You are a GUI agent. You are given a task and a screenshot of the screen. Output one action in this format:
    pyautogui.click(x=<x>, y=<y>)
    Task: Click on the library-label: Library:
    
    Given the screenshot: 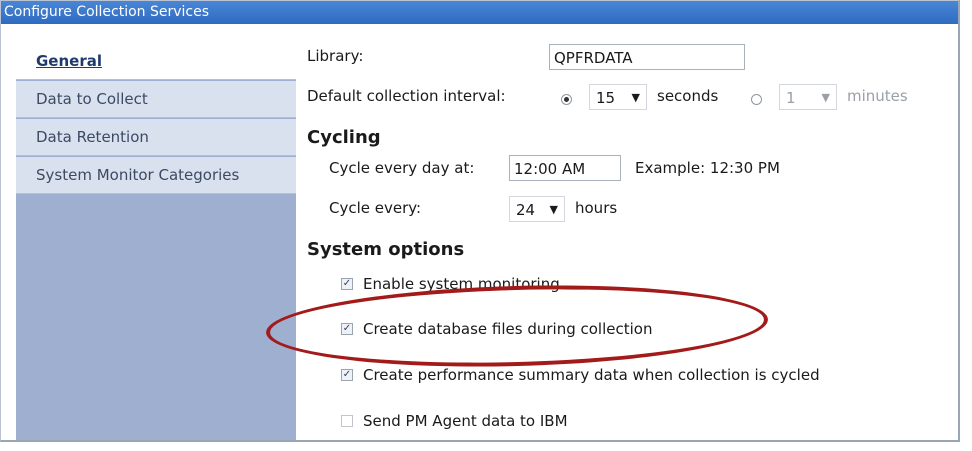 What is the action you would take?
    pyautogui.click(x=335, y=56)
    